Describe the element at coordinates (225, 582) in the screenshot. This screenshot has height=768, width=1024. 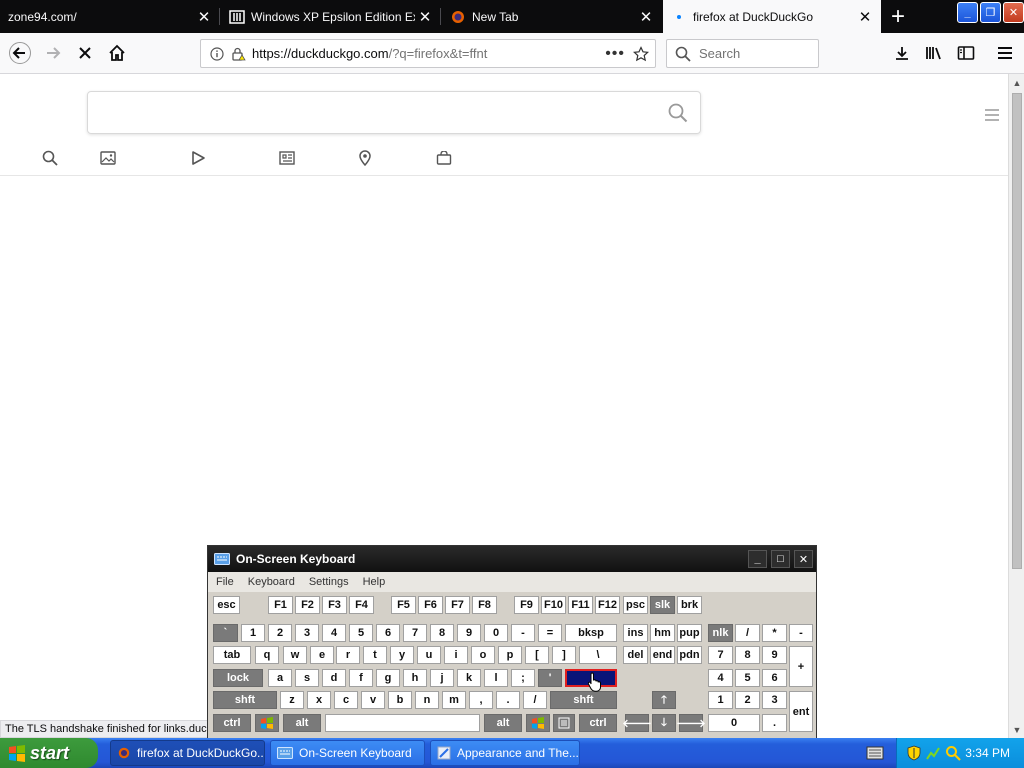
I see `menu-file: File` at that location.